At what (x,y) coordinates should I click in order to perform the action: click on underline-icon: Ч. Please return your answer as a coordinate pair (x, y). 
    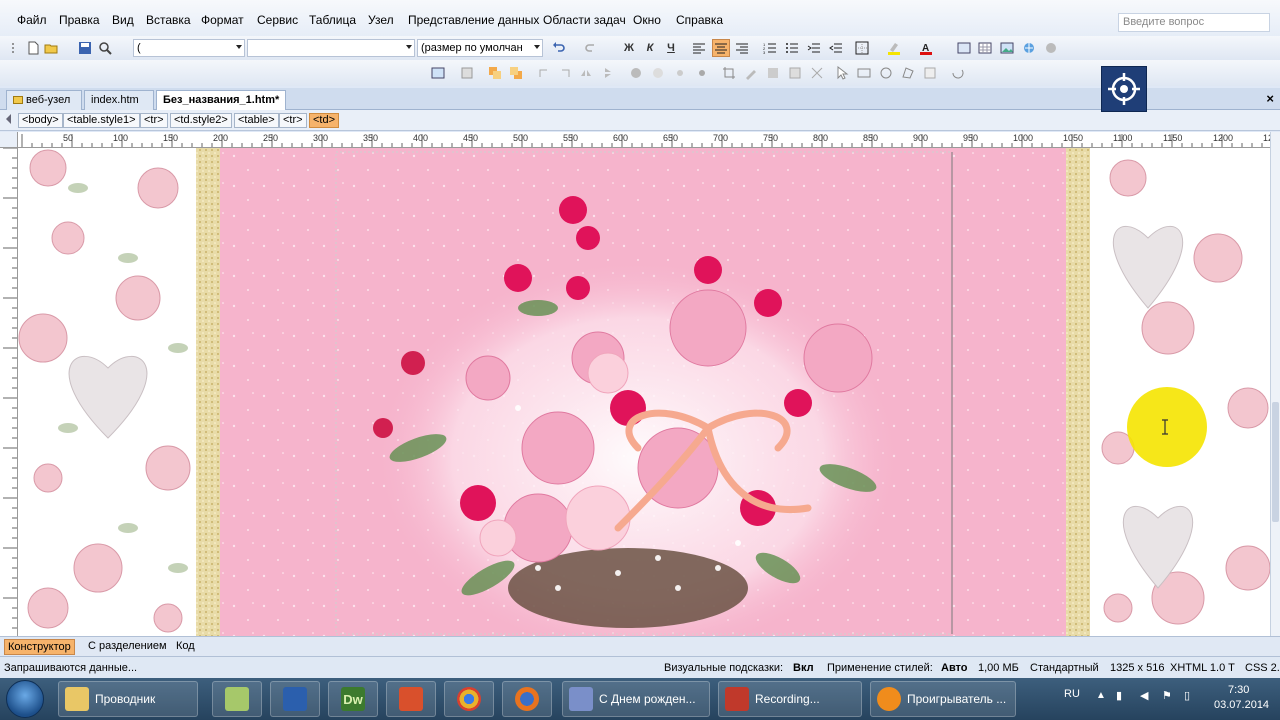
    Looking at the image, I should click on (671, 48).